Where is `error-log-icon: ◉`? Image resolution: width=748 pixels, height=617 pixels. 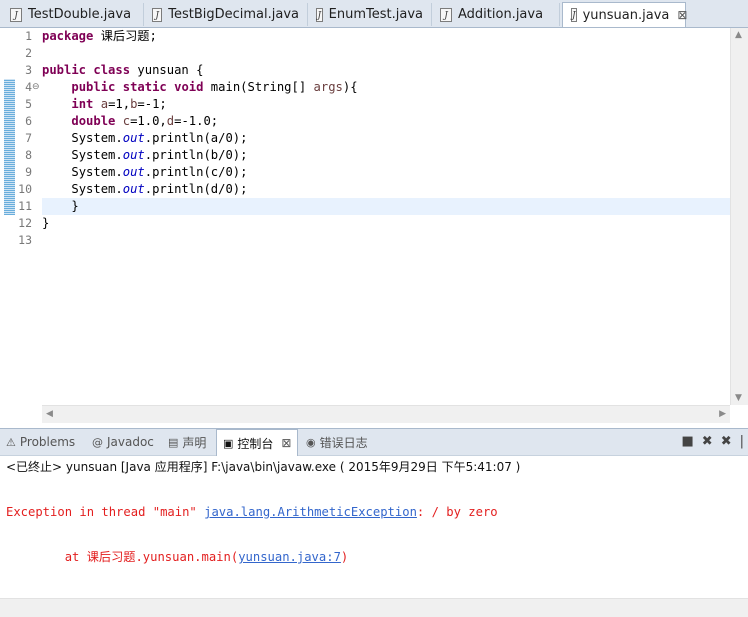
error-log-icon: ◉ is located at coordinates (311, 442).